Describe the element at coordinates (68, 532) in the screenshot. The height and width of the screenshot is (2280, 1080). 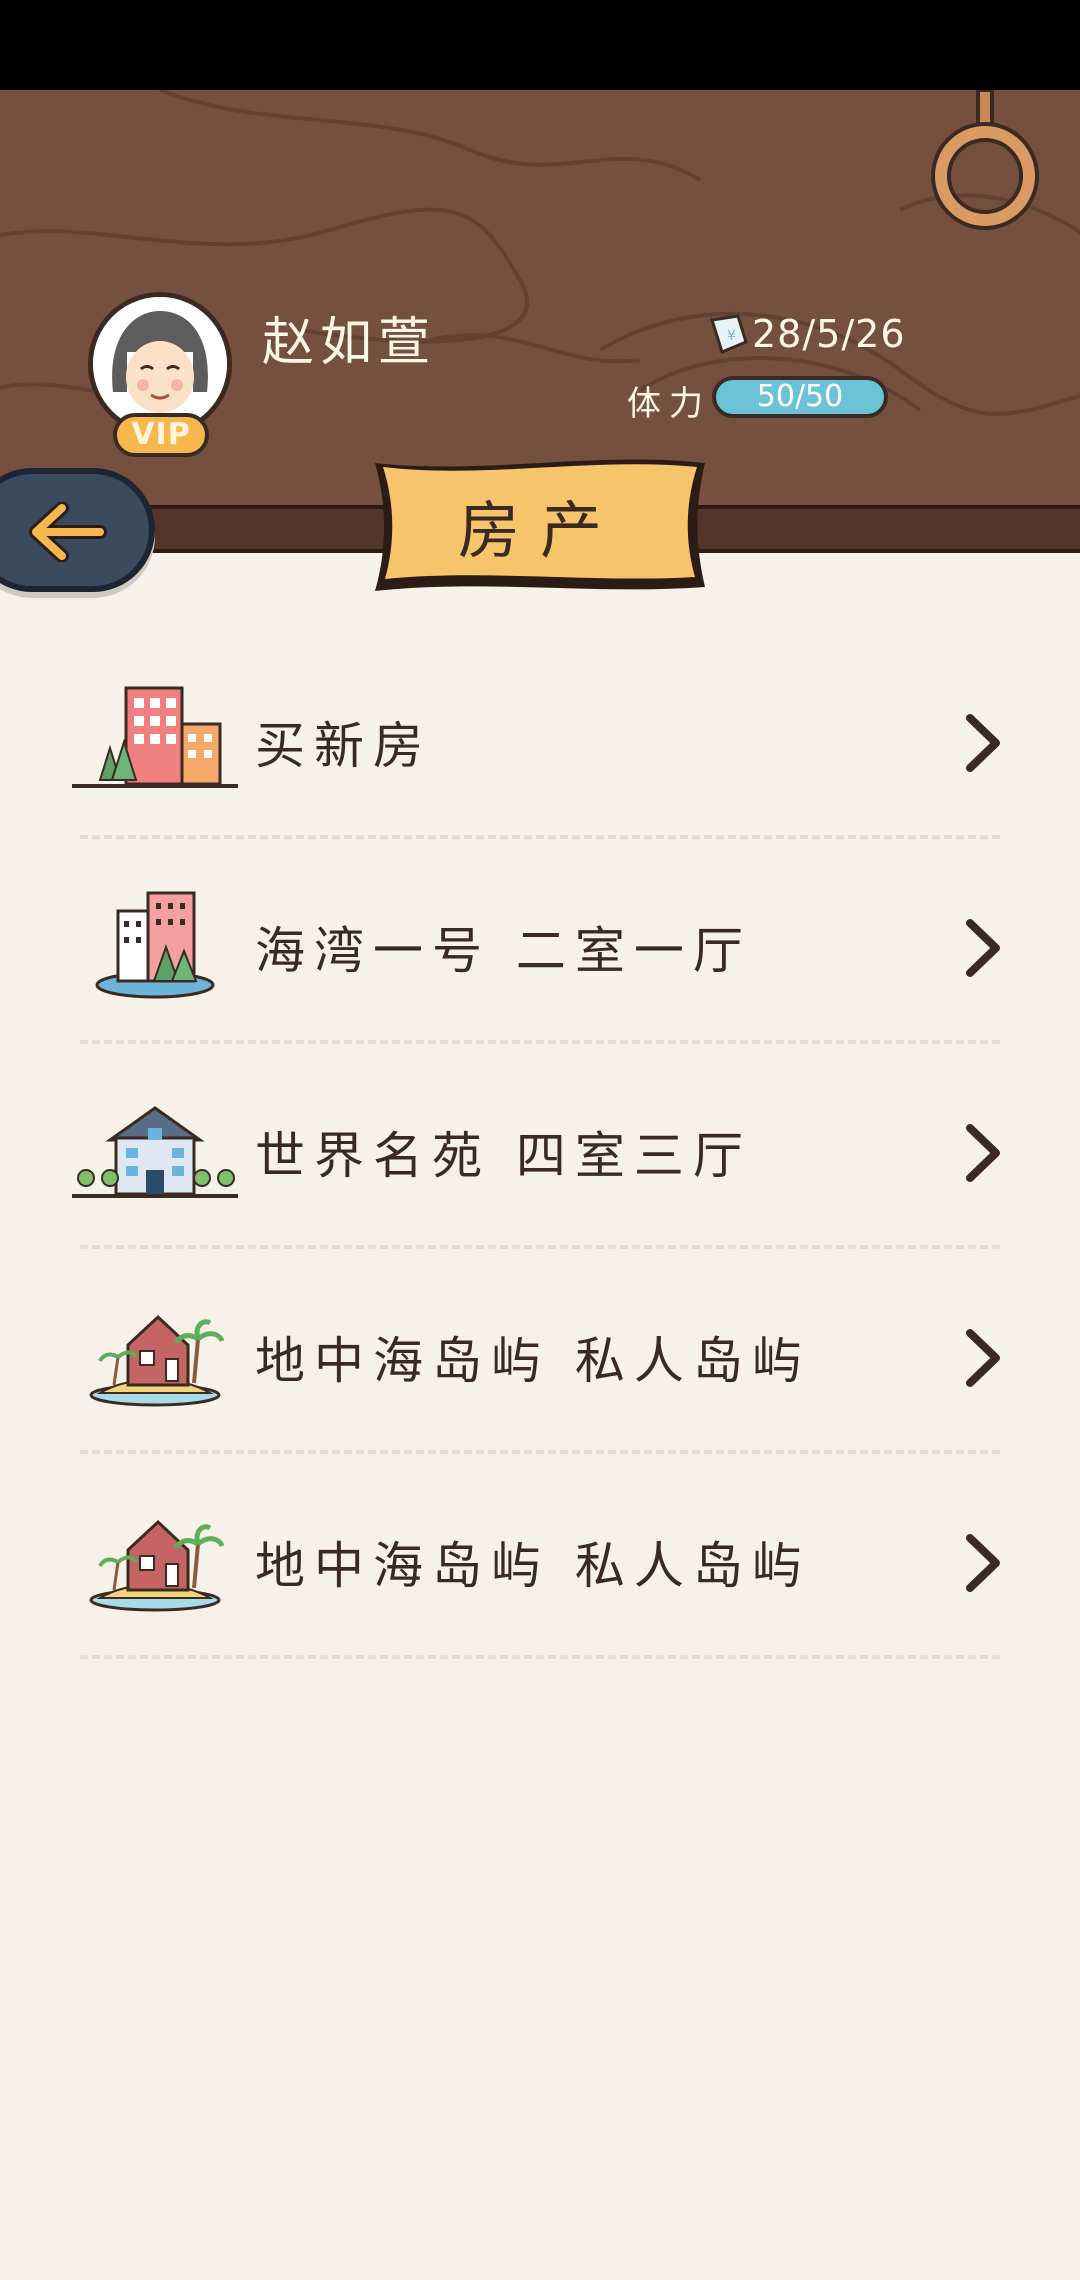
I see `back-arrow-icon` at that location.